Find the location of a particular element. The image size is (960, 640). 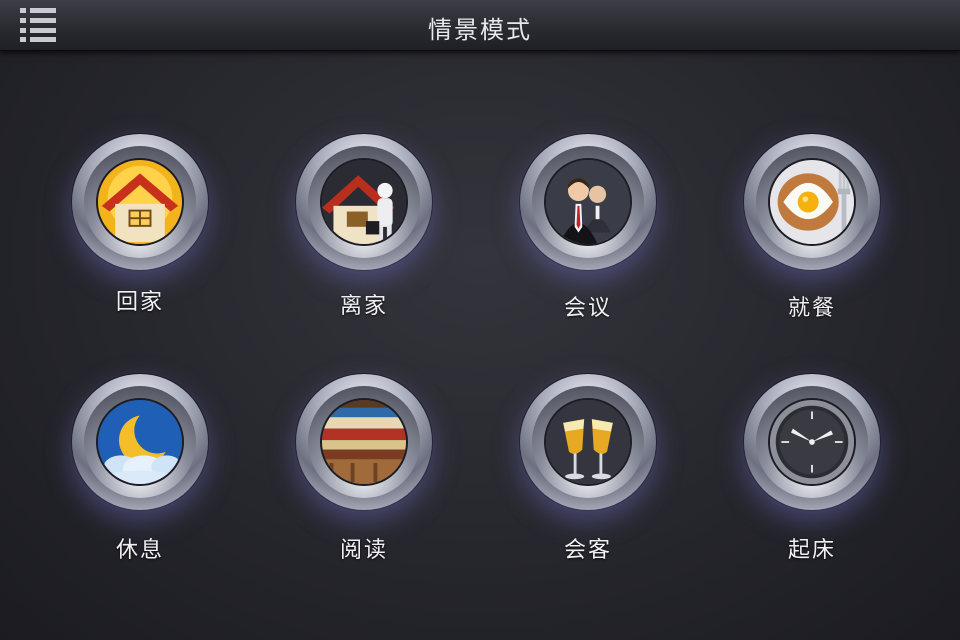

scene-label: 阅读 is located at coordinates (363, 550).